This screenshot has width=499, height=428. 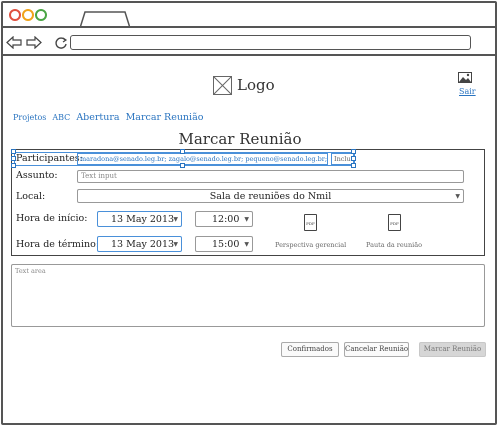 I want to click on end-date-picker: 13 May 2013 ▼, so click(x=139, y=244).